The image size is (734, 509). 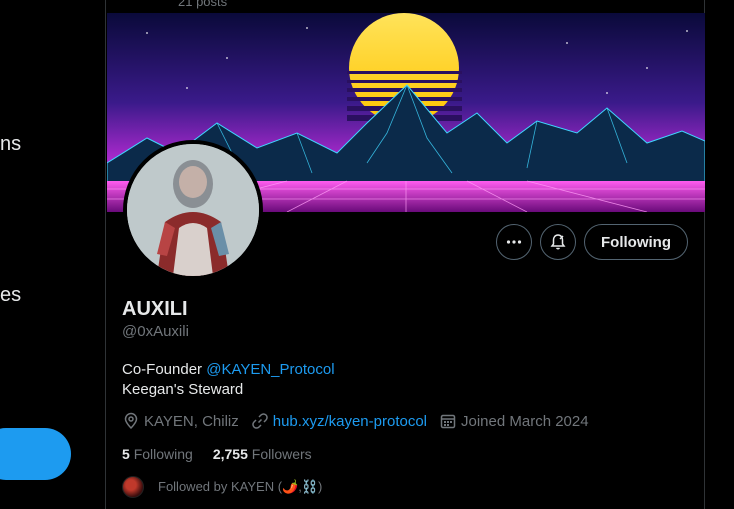 What do you see at coordinates (35, 454) in the screenshot?
I see `post-button` at bounding box center [35, 454].